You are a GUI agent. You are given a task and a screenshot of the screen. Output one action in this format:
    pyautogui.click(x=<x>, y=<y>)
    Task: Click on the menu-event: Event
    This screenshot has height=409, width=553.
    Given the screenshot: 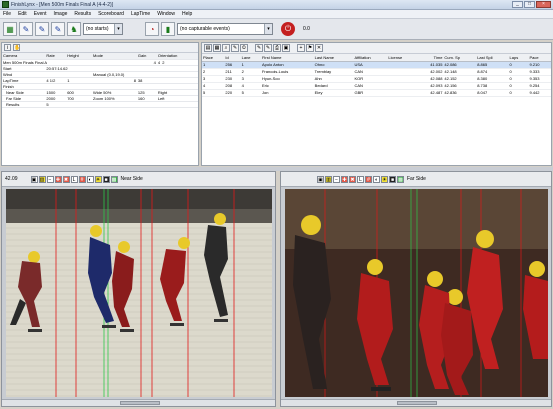 What is the action you would take?
    pyautogui.click(x=40, y=14)
    